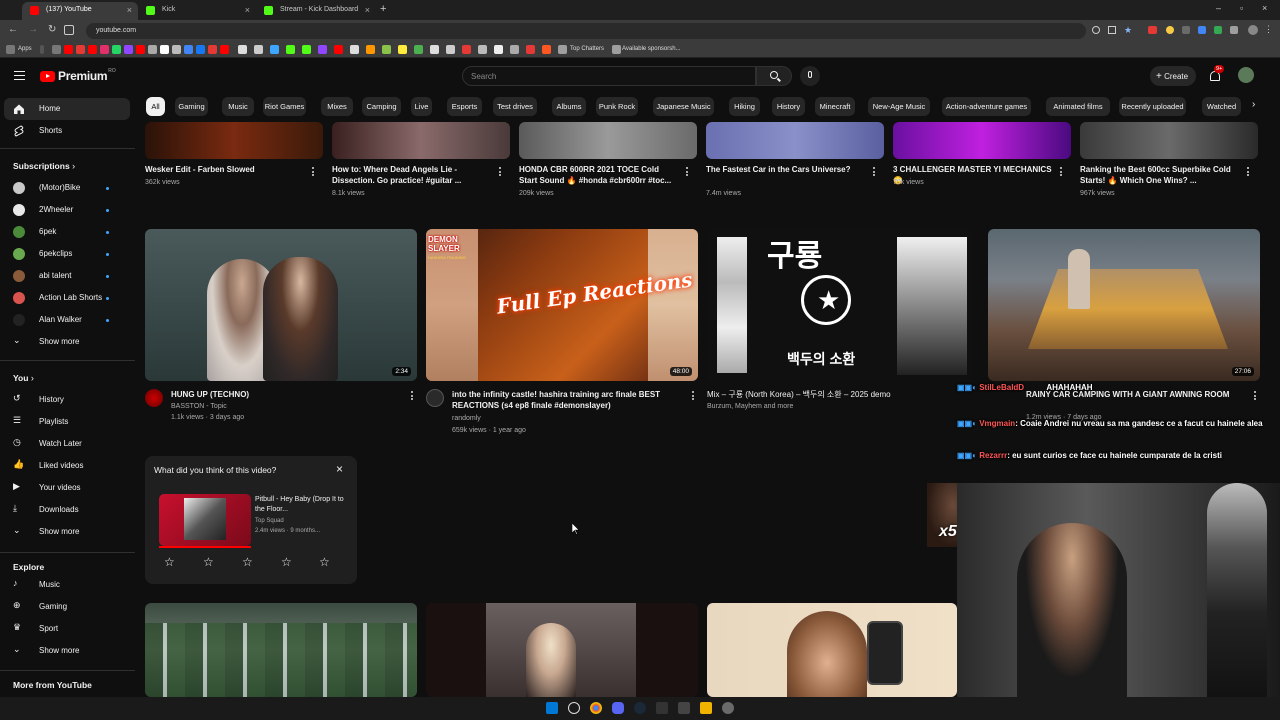 This screenshot has height=720, width=1280. I want to click on cast-icon, so click(1112, 30).